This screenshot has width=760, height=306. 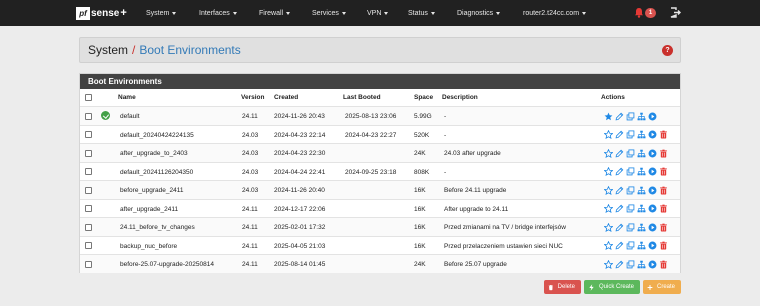 I want to click on nav-menu-diagnostics: Diagnostics, so click(x=479, y=13).